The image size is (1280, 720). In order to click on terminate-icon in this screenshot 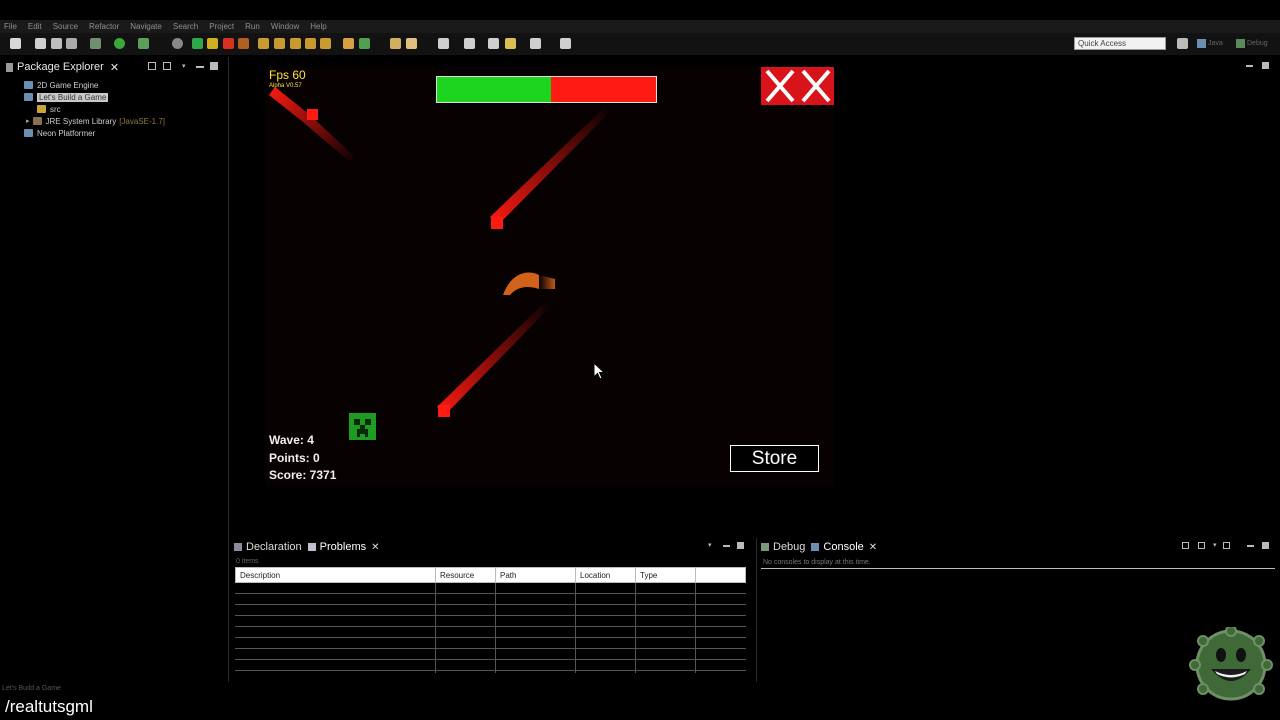, I will do `click(228, 43)`.